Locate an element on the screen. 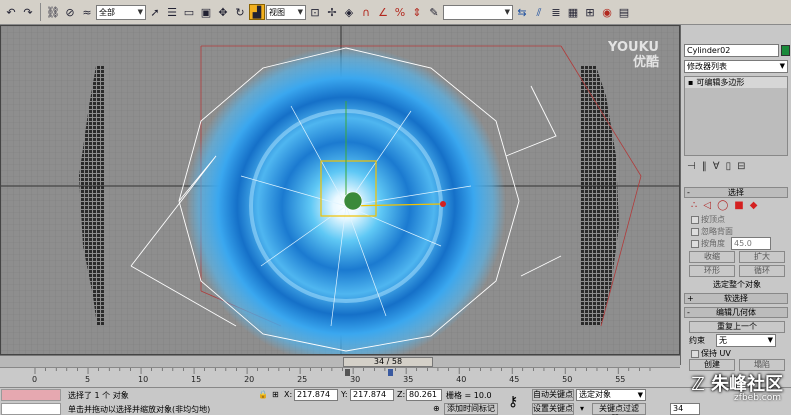 The height and width of the screenshot is (415, 791). time-slider: 34 / 58 is located at coordinates (340, 361).